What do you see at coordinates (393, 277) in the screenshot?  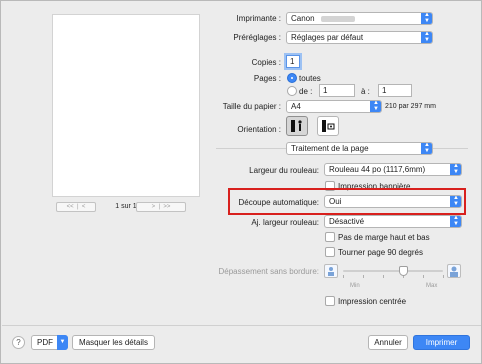 I see `overflow-slider-ticks` at bounding box center [393, 277].